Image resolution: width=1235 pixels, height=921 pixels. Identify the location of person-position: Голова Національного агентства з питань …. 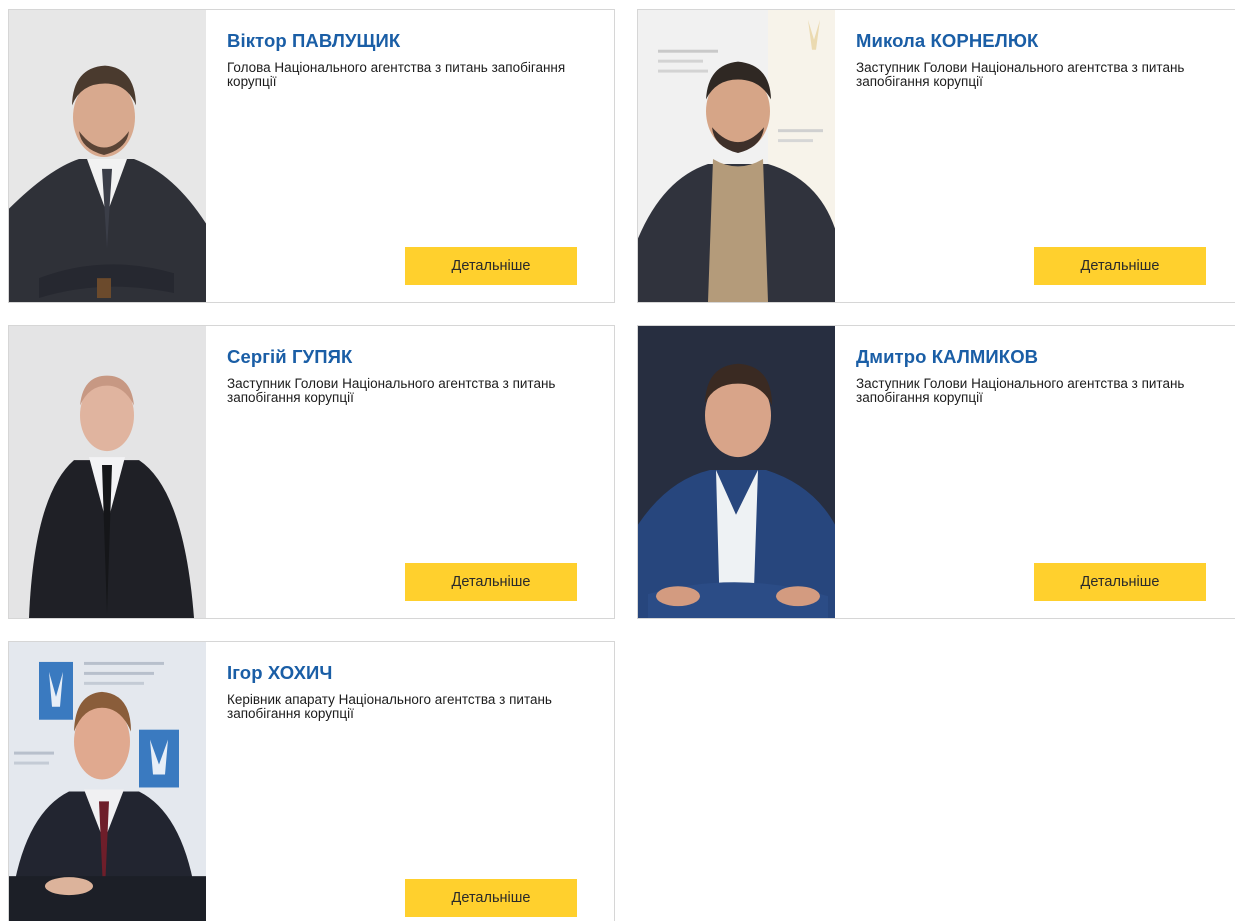
(396, 74).